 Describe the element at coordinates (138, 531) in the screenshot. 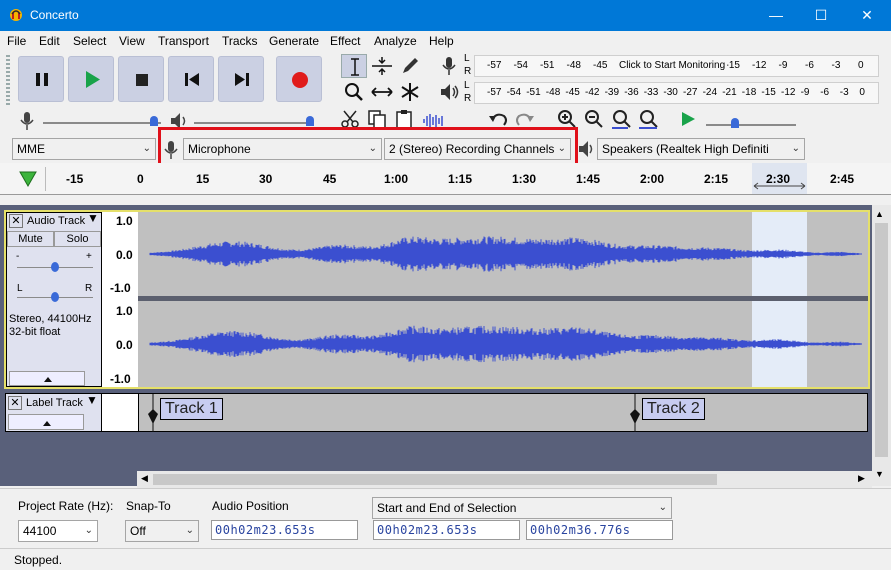

I see `snap-to-value: Off` at that location.